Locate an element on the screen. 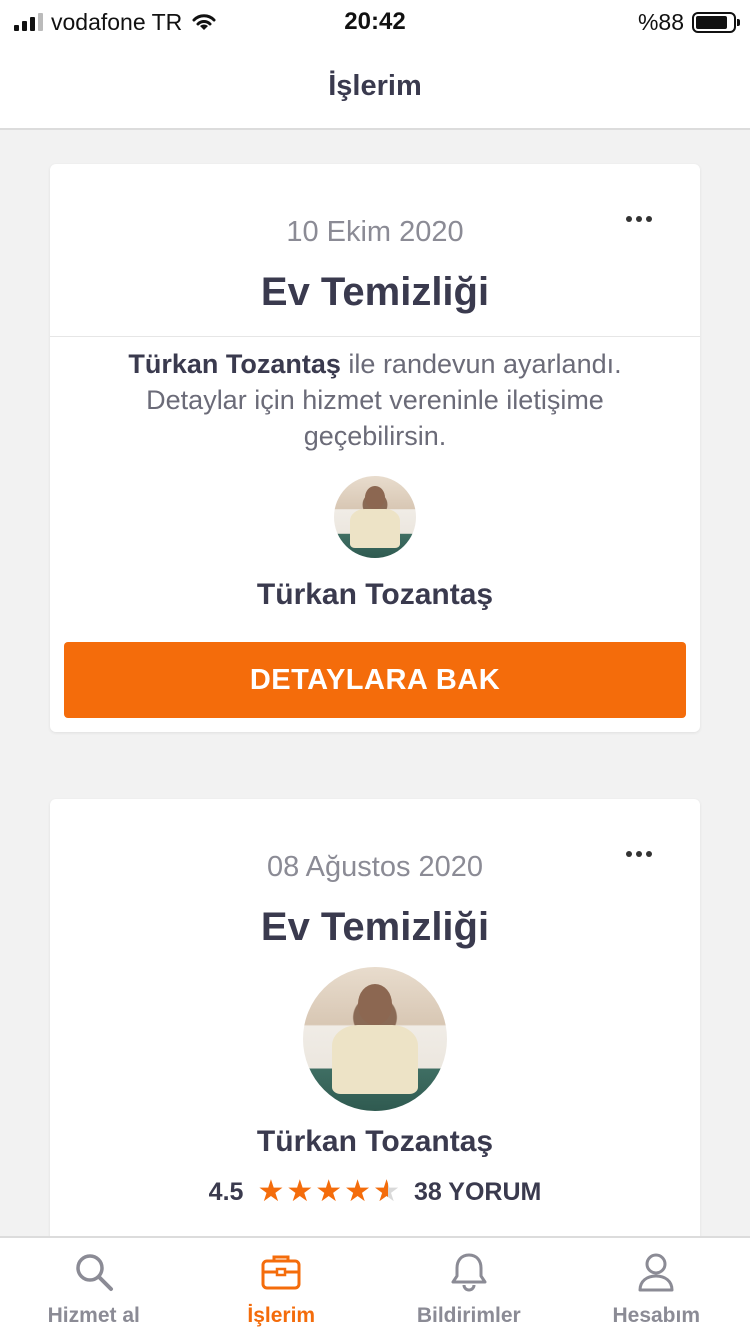 Image resolution: width=750 pixels, height=1334 pixels. status-bar: vodafone TR 20:42 %88 is located at coordinates (375, 22).